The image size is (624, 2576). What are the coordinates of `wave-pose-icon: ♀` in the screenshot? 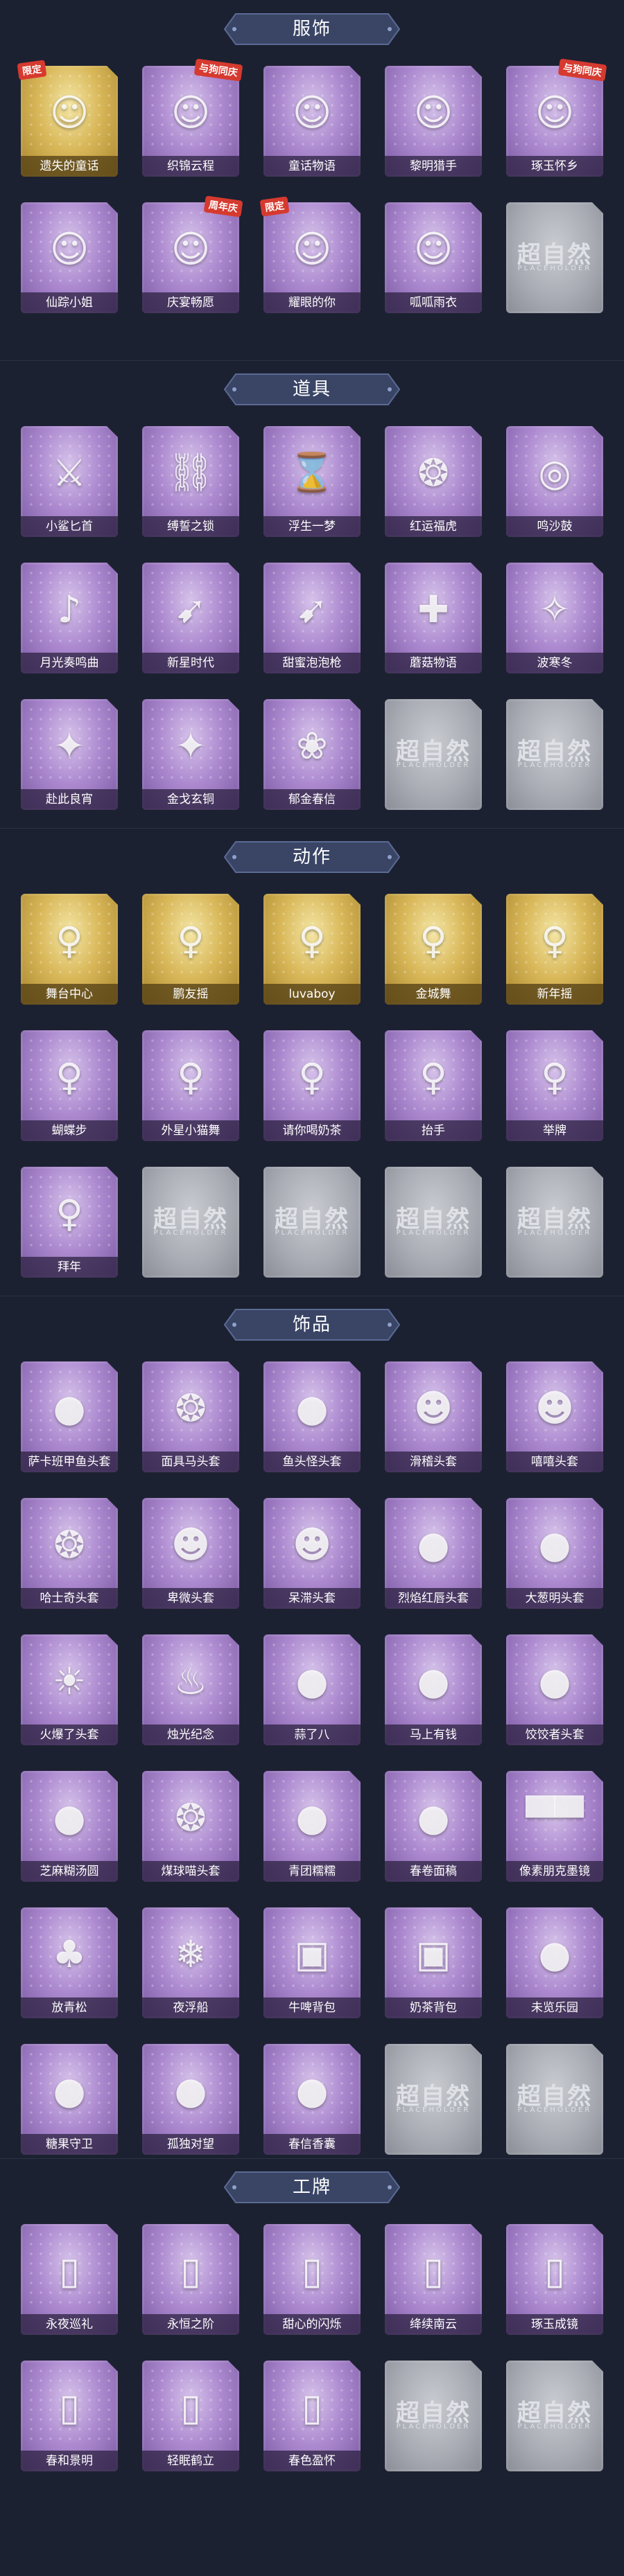 It's located at (554, 940).